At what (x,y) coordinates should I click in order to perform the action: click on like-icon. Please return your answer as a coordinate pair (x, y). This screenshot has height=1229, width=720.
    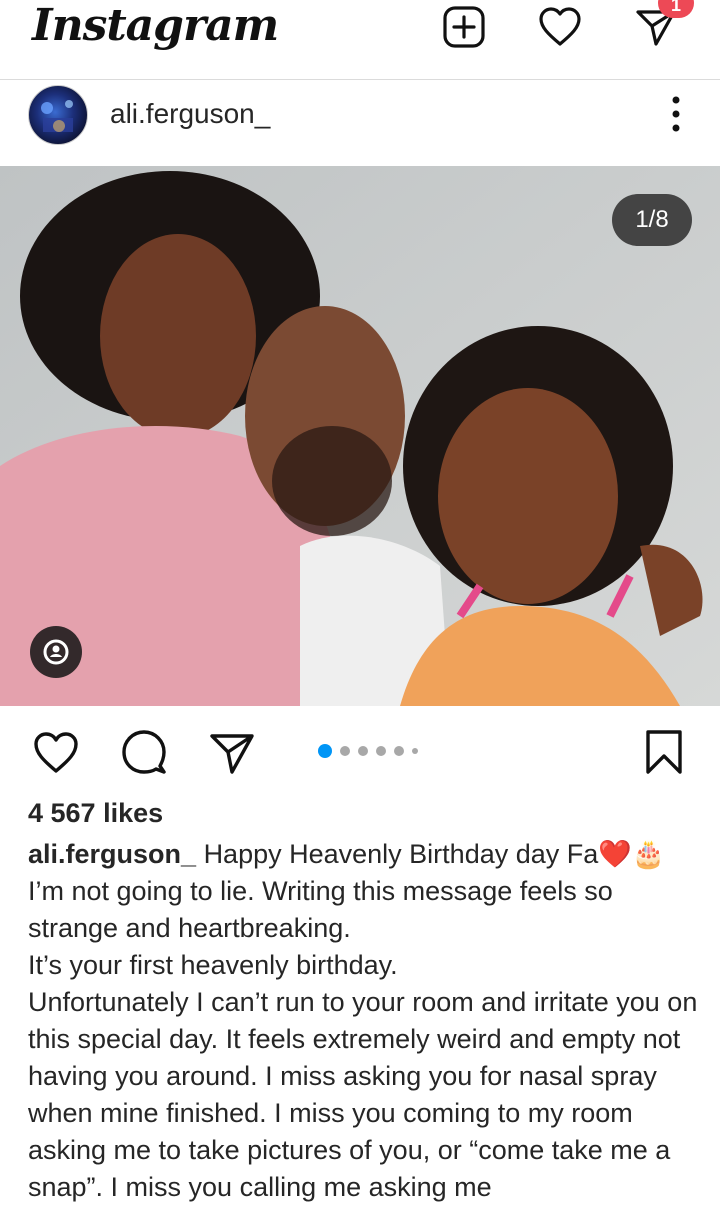
    Looking at the image, I should click on (56, 752).